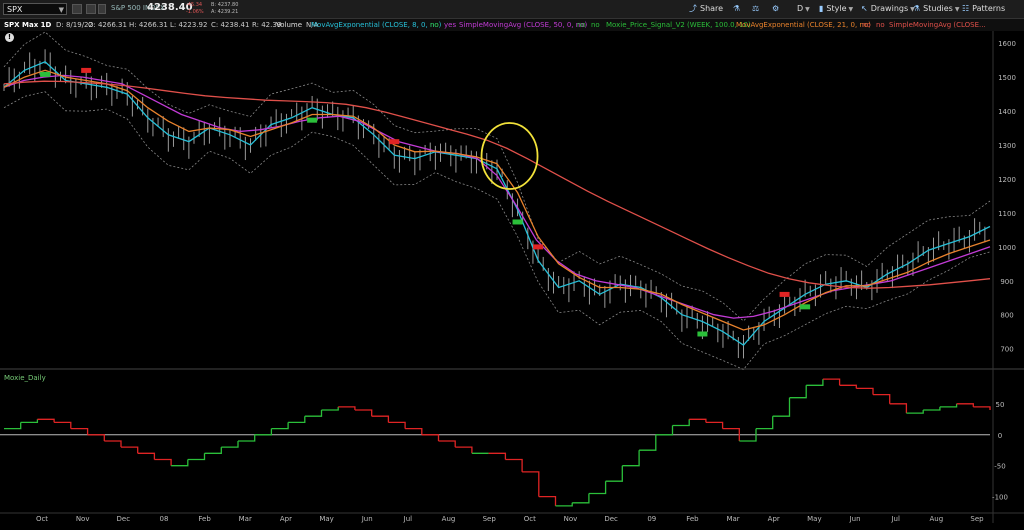  Describe the element at coordinates (836, 9) in the screenshot. I see `style-button: ▮ Style ▼` at that location.